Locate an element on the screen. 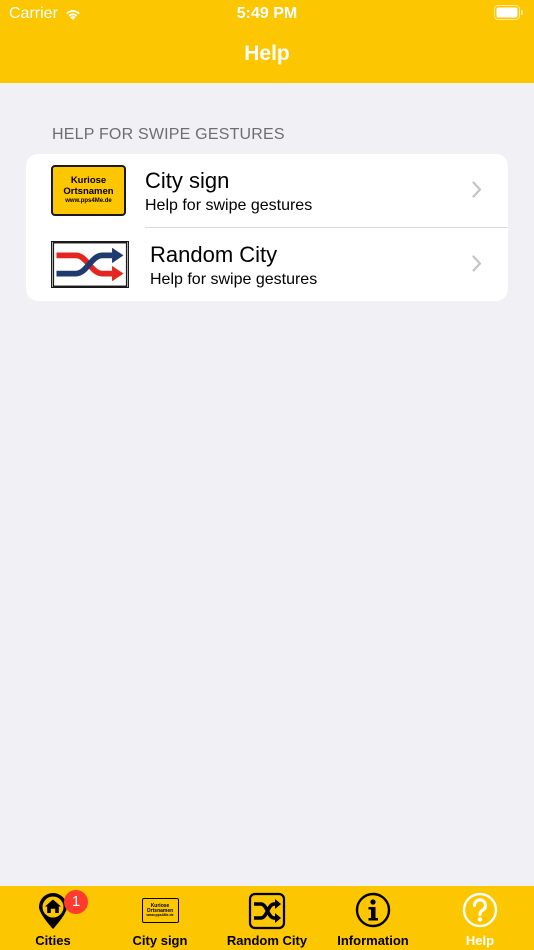 Image resolution: width=534 pixels, height=950 pixels. tab-sign-line3: www.pps4Me.de is located at coordinates (160, 914).